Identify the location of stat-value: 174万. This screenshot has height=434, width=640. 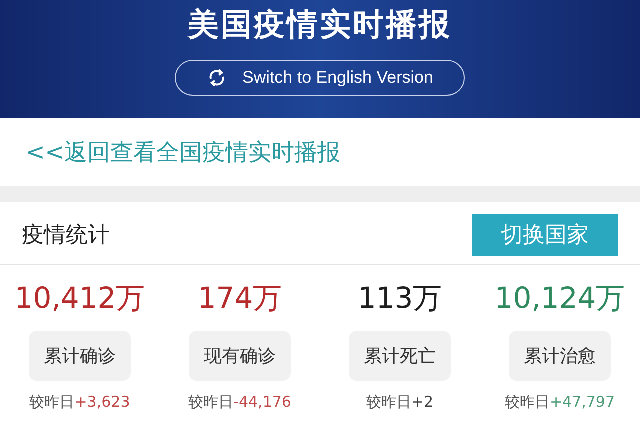
(240, 298).